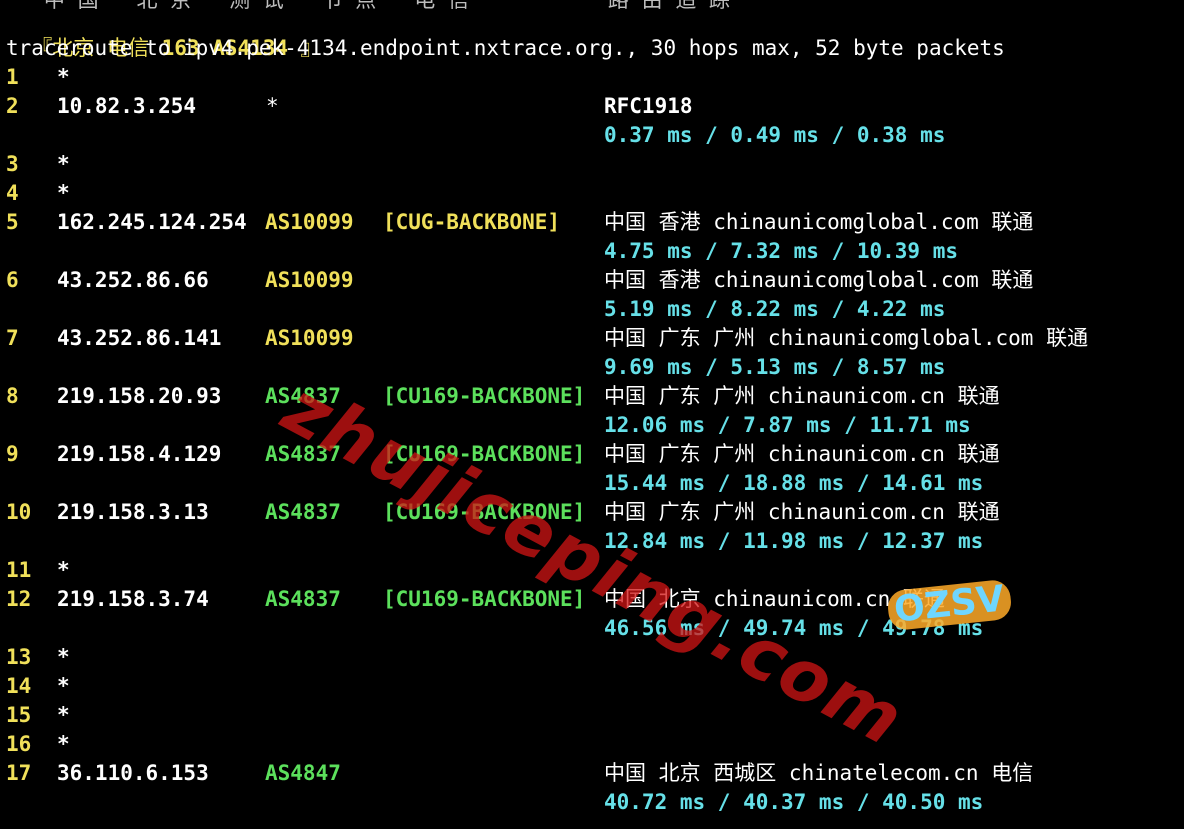 The width and height of the screenshot is (1184, 829). I want to click on hop-rtt: 4.75 ms / 7.32 ms / 10.39 ms, so click(781, 251).